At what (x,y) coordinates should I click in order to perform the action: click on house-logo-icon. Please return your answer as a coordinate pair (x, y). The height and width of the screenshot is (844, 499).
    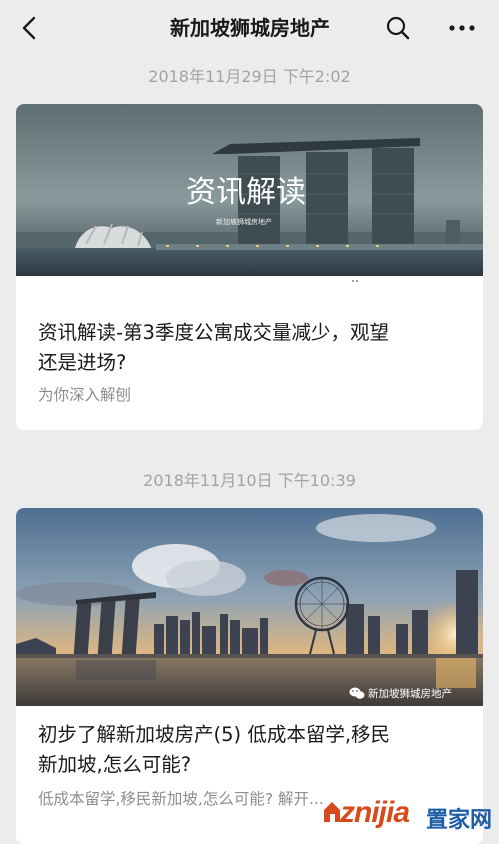
    Looking at the image, I should click on (332, 812).